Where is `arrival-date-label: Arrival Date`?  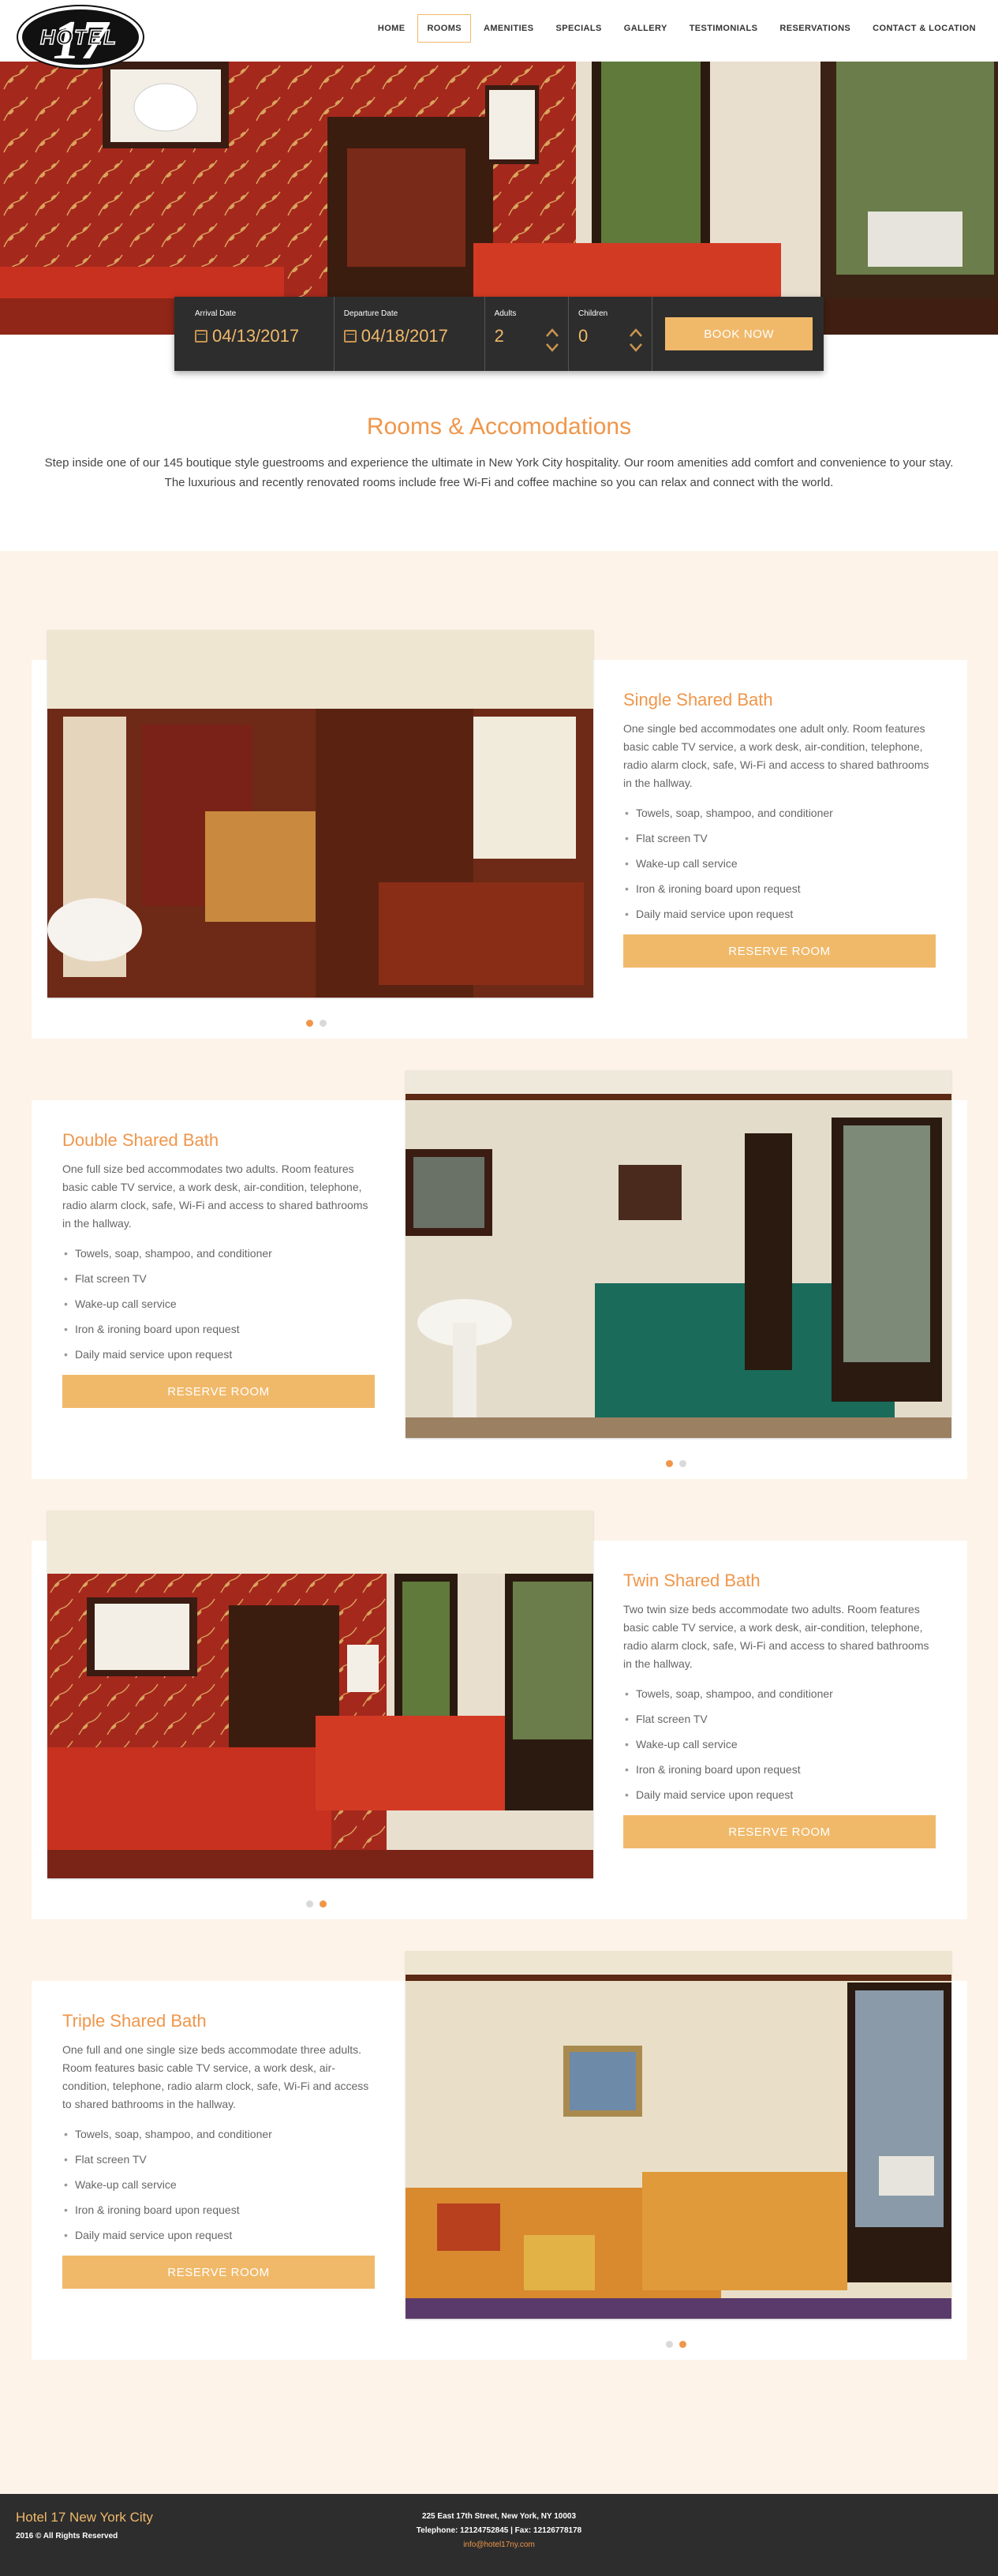 arrival-date-label: Arrival Date is located at coordinates (216, 313).